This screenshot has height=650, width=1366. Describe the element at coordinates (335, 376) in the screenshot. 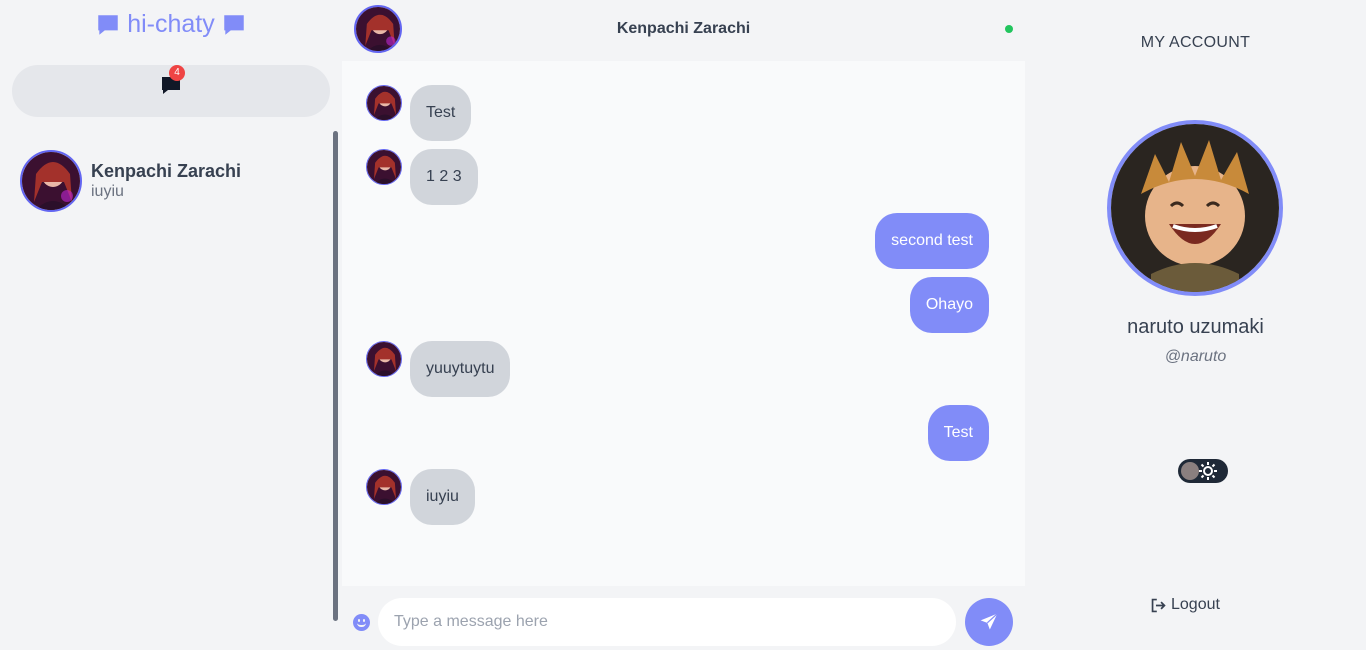

I see `sidebar-scrollbar` at that location.